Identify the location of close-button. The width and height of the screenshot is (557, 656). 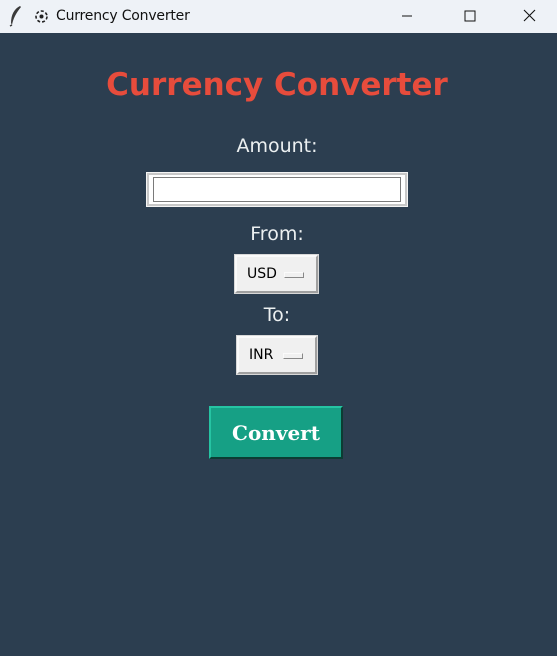
(529, 16).